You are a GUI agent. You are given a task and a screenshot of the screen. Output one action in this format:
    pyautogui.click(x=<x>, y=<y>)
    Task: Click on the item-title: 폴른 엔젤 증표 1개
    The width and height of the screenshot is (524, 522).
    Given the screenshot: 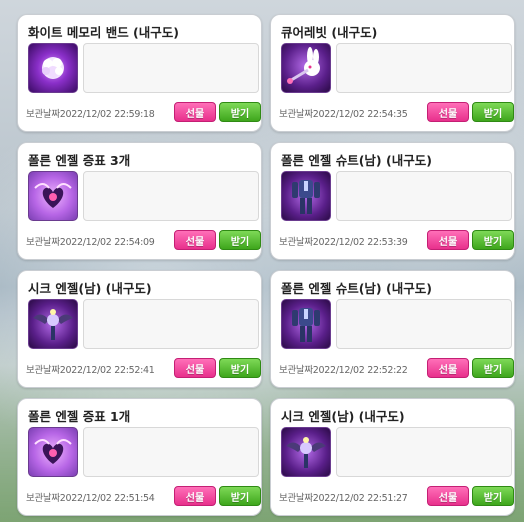 What is the action you would take?
    pyautogui.click(x=79, y=416)
    